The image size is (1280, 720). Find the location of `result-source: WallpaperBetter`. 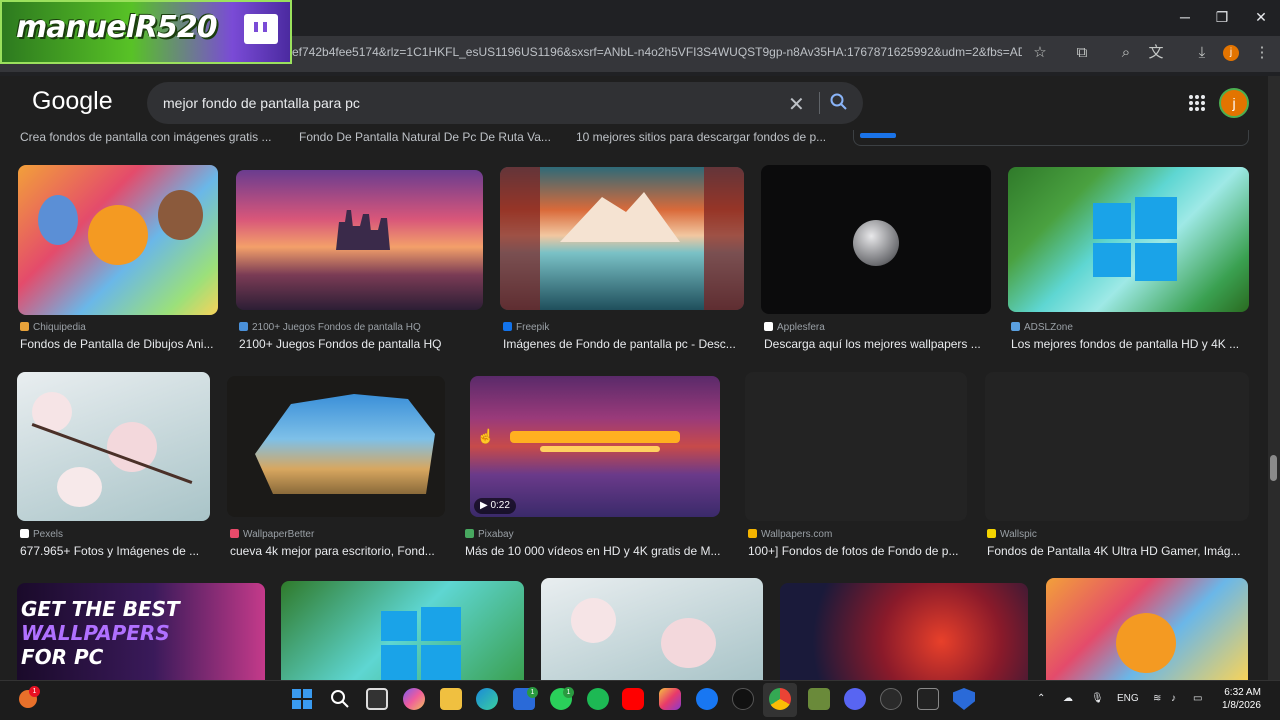

result-source: WallpaperBetter is located at coordinates (272, 534).